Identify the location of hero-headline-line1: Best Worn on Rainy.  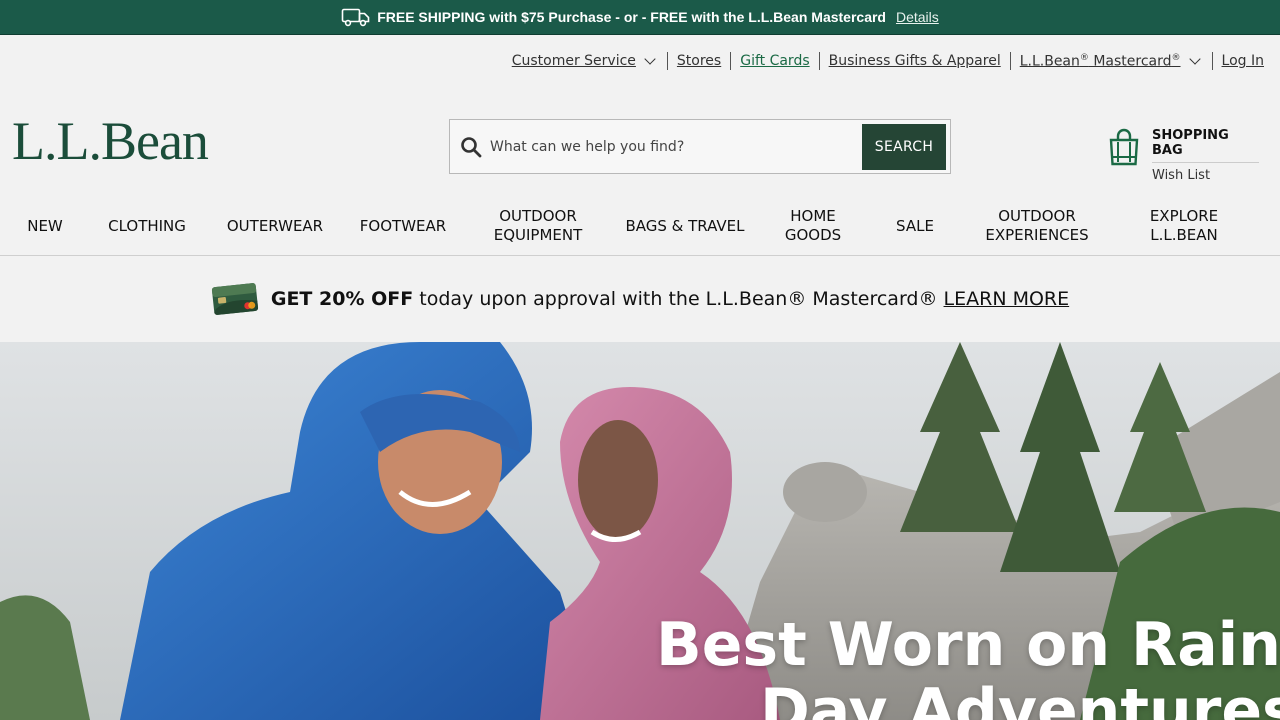
(968, 645).